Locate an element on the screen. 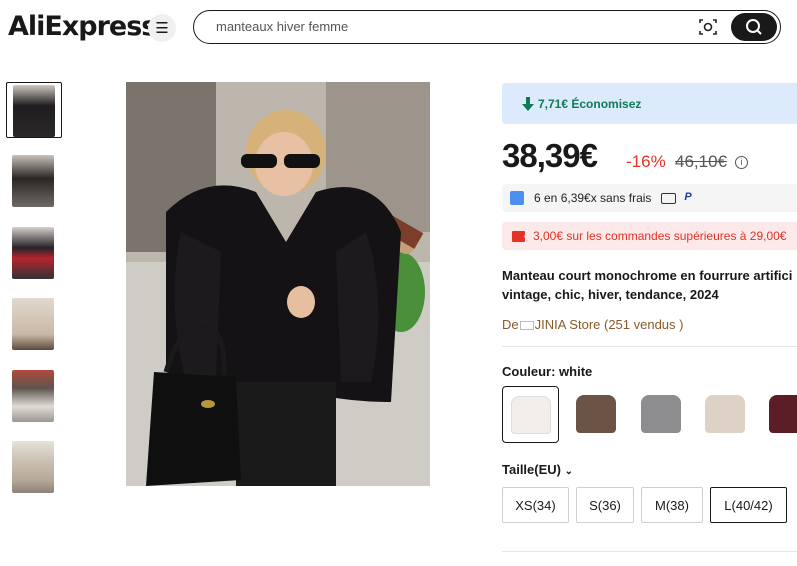  color-swatch-wine is located at coordinates (779, 414).